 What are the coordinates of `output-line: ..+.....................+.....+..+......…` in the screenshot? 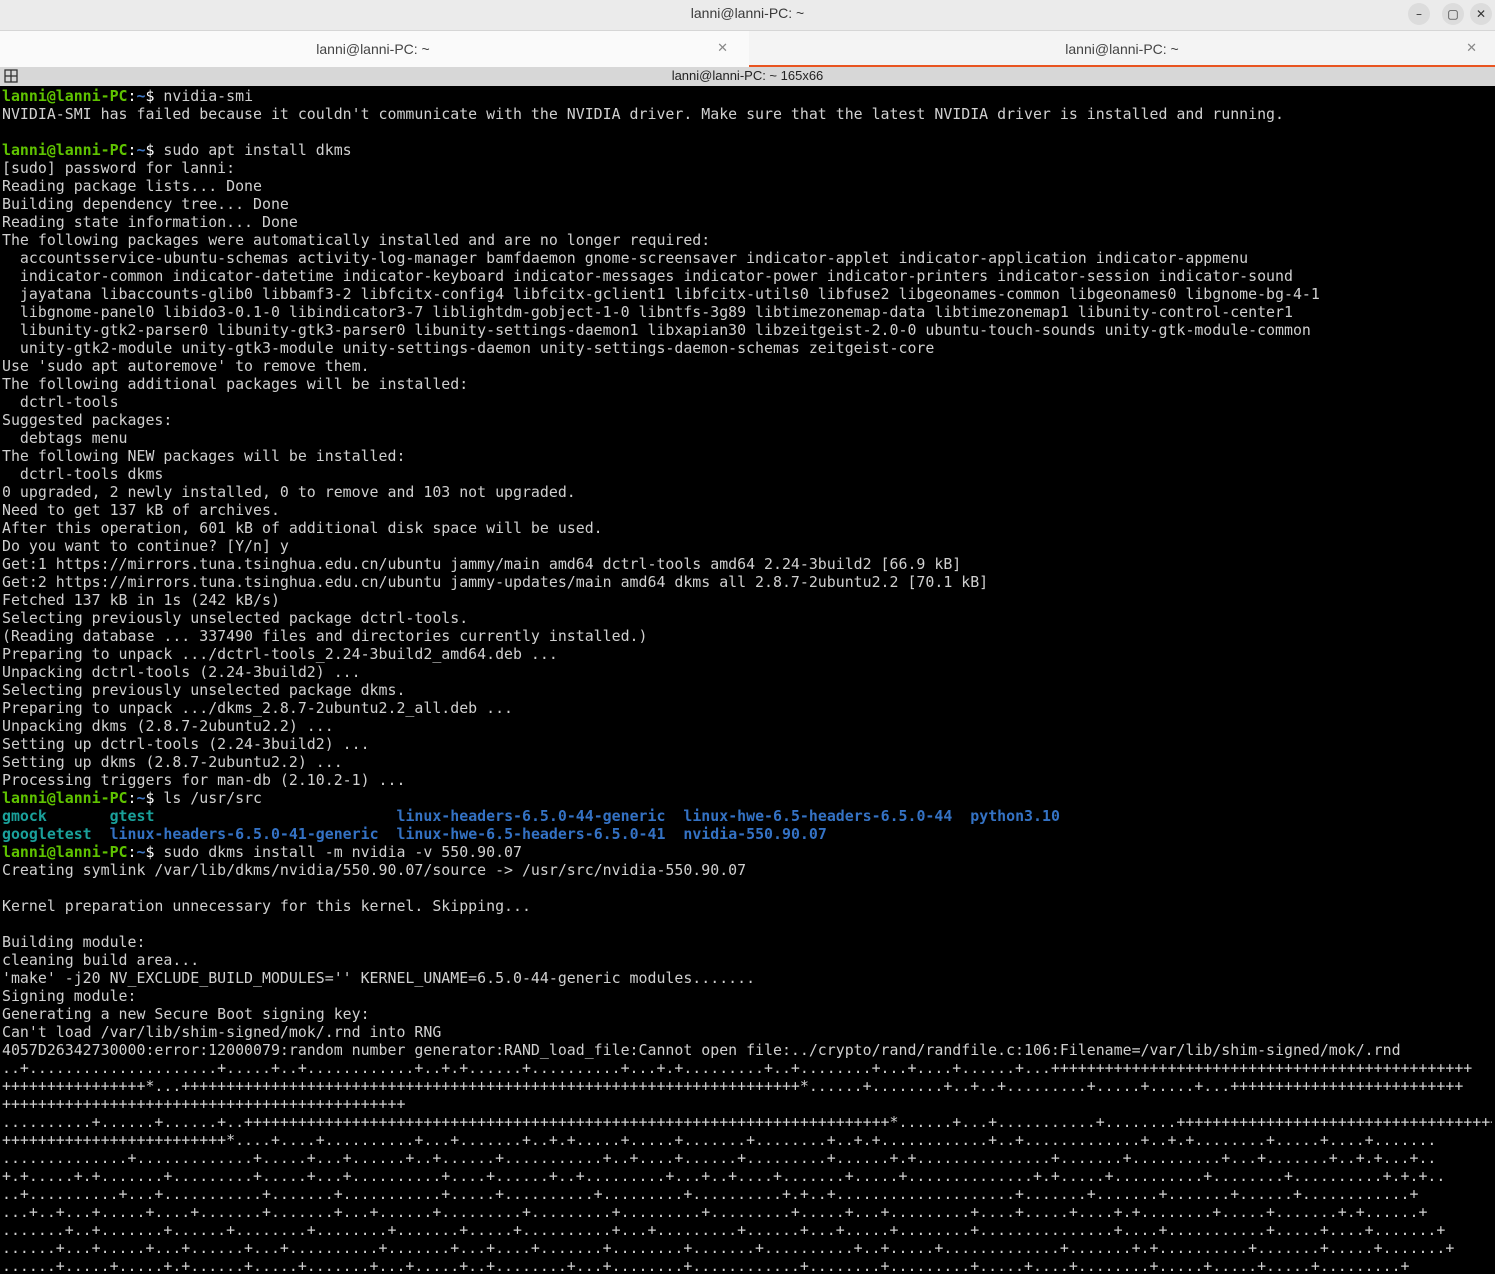 It's located at (737, 1068).